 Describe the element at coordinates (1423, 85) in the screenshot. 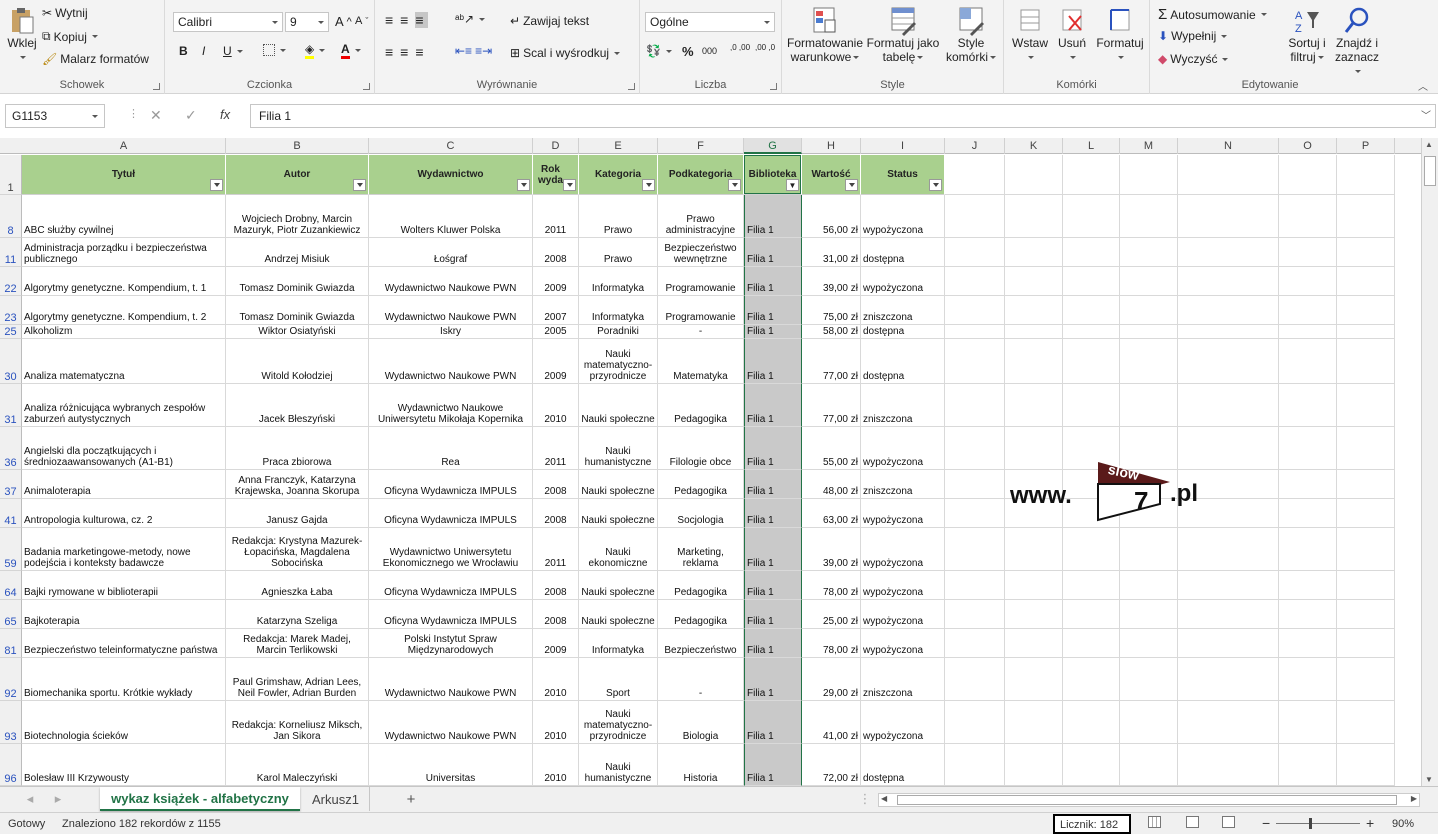

I see `collapse-ribbon-icon: ︿` at that location.